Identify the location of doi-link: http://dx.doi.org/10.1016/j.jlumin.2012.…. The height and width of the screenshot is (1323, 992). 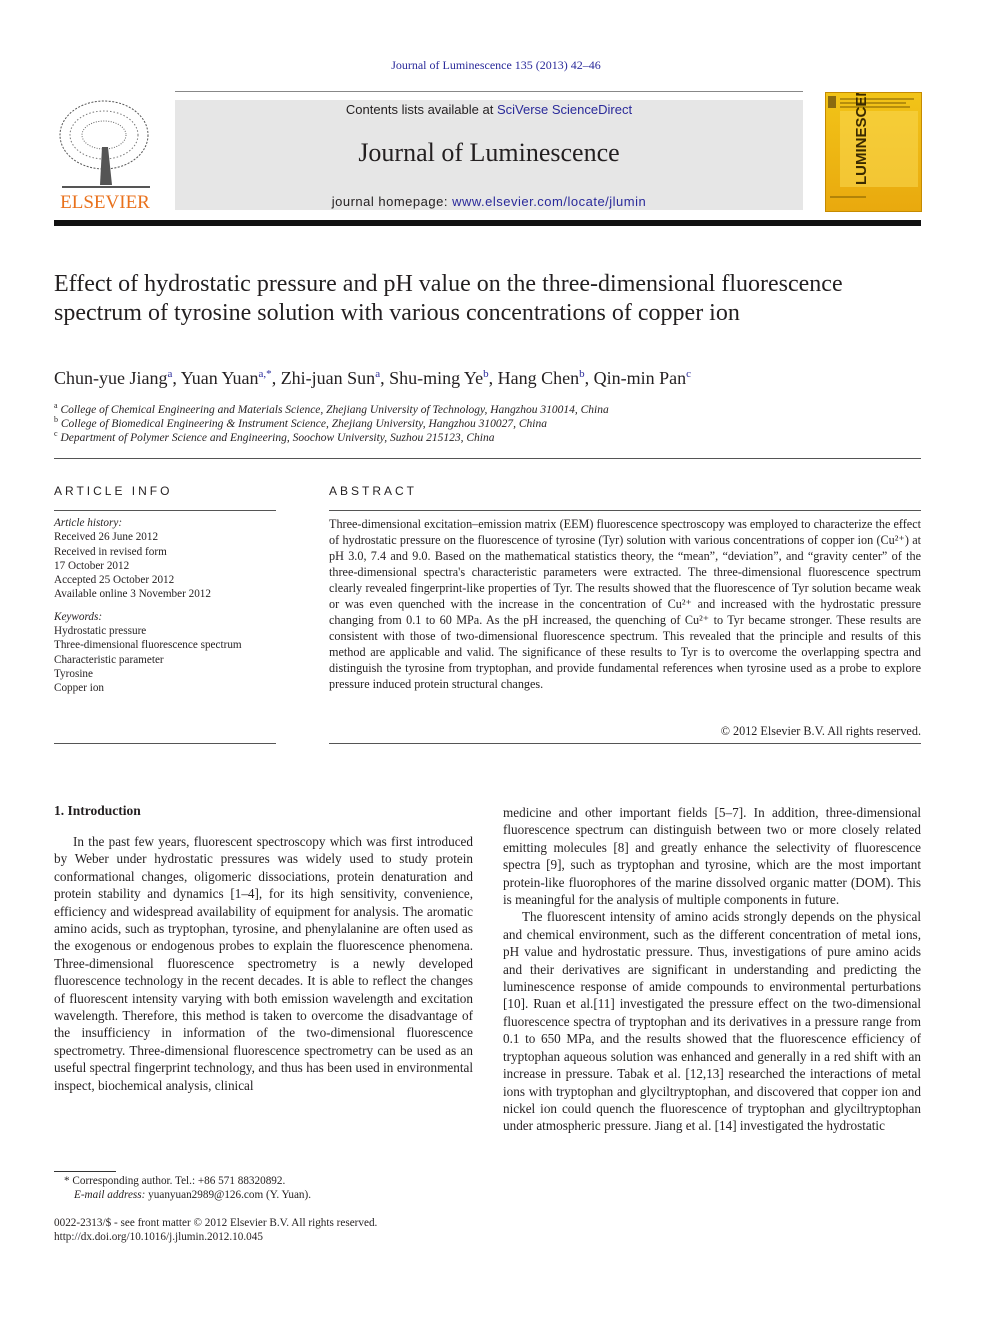
(158, 1237).